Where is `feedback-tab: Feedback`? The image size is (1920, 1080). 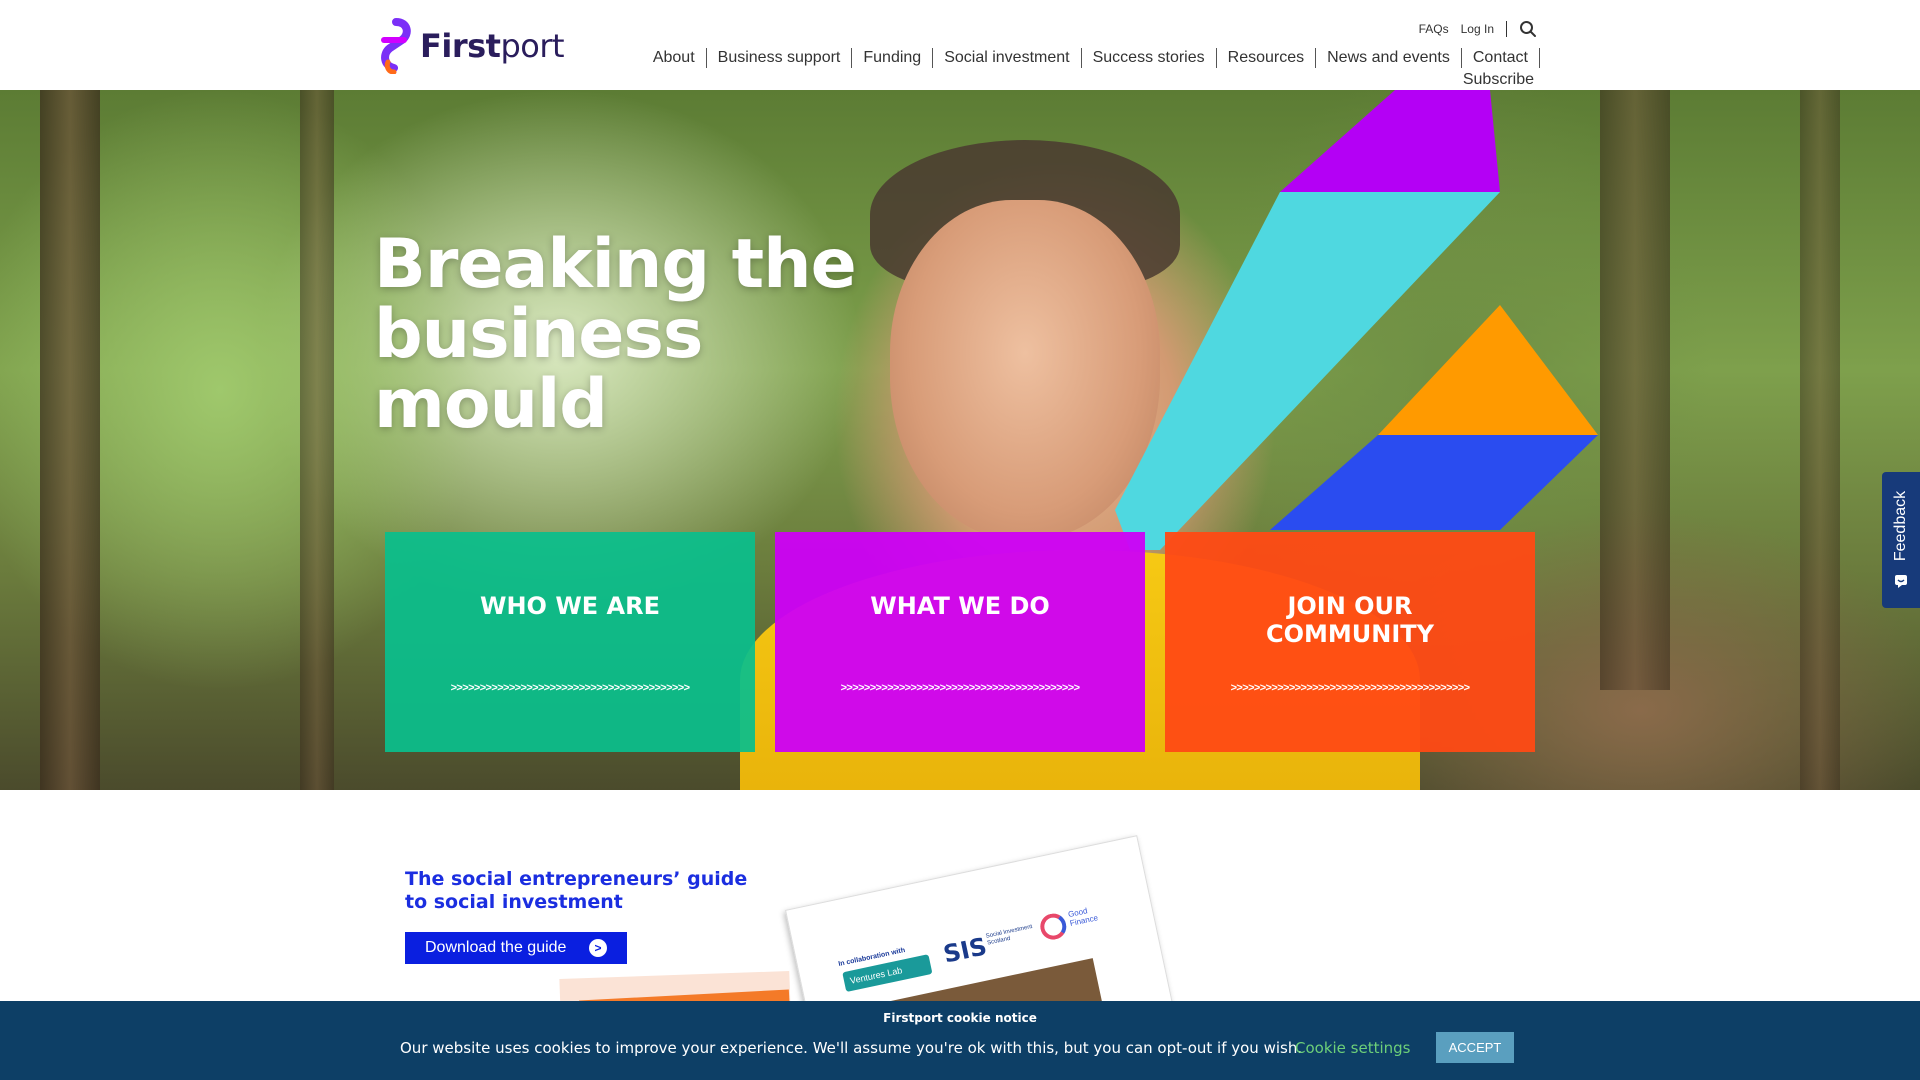
feedback-tab: Feedback is located at coordinates (1901, 540).